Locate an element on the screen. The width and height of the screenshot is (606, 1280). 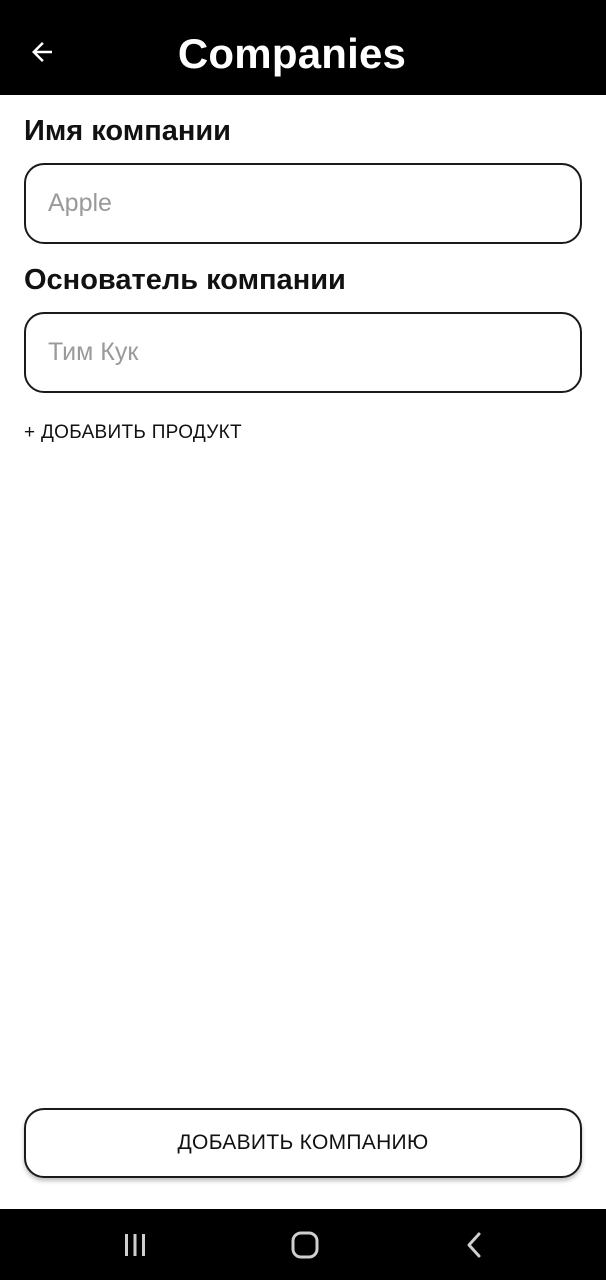
app-bar: Companies is located at coordinates (303, 47).